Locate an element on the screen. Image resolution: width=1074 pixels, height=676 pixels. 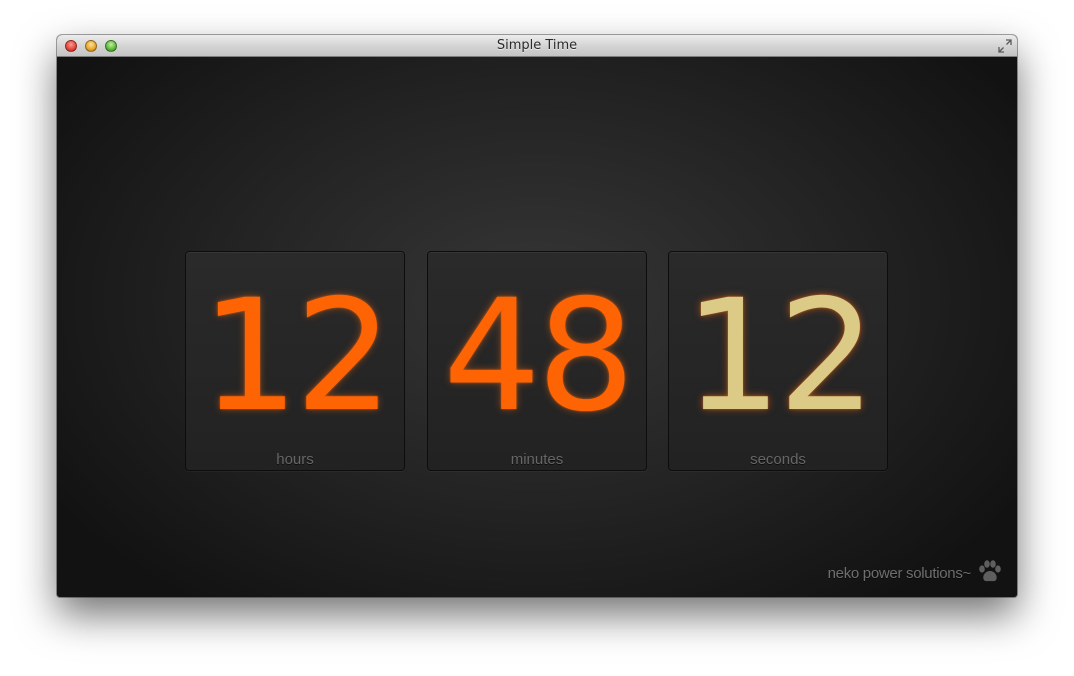
seconds-tile: 12 seconds is located at coordinates (778, 361).